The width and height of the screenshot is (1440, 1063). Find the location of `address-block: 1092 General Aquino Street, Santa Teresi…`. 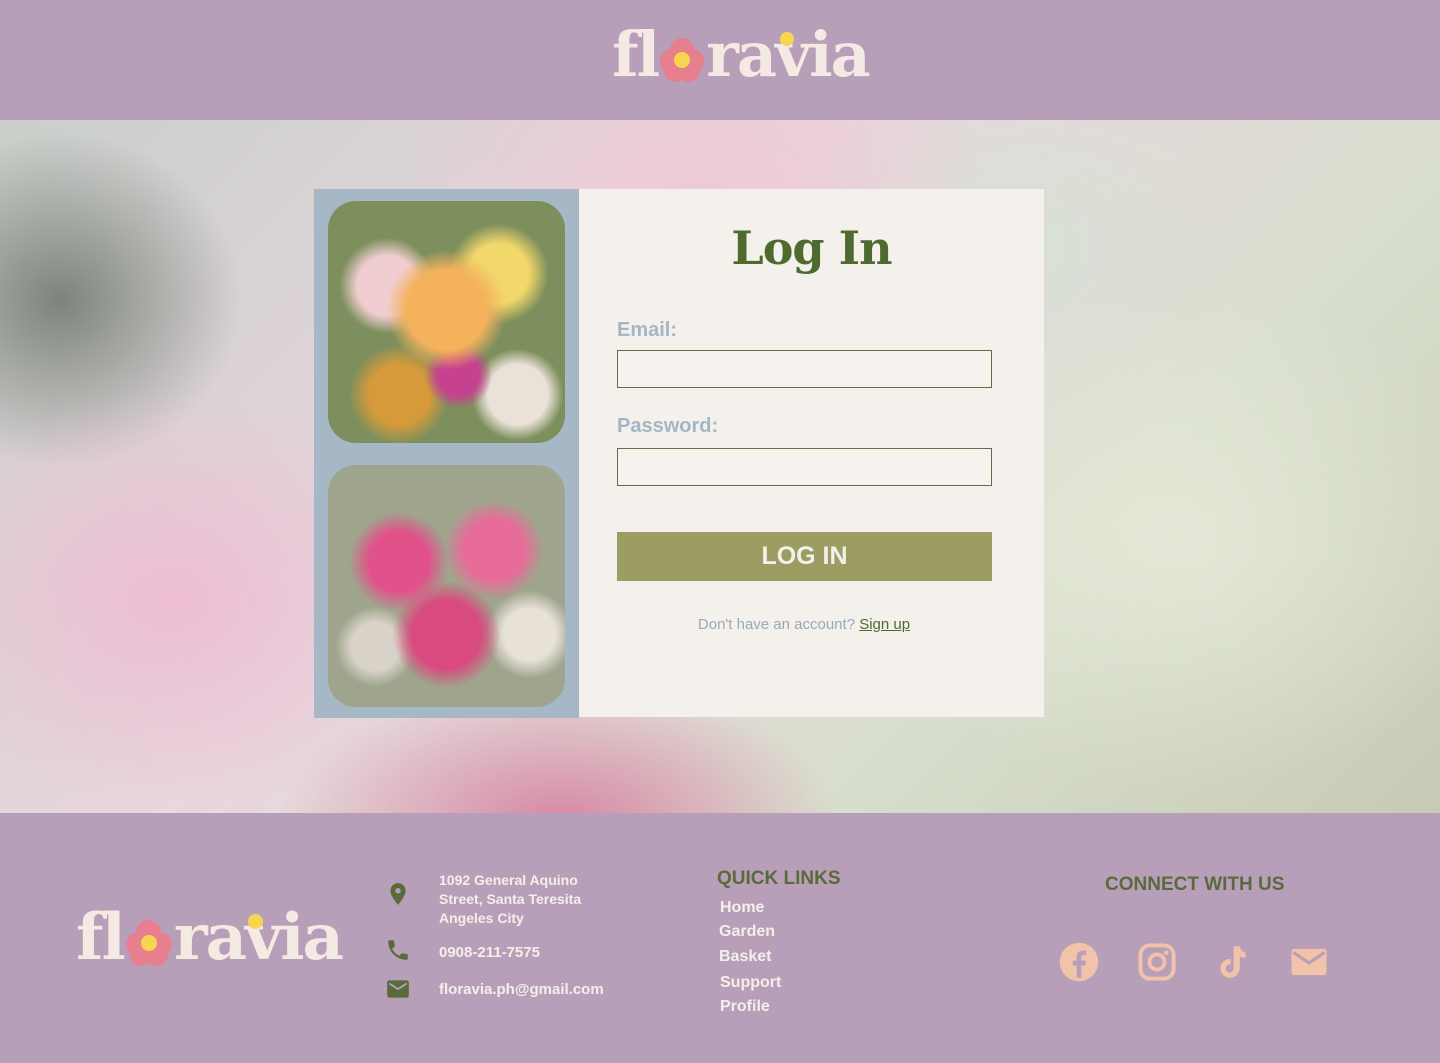

address-block: 1092 General Aquino Street, Santa Teresi… is located at coordinates (510, 899).